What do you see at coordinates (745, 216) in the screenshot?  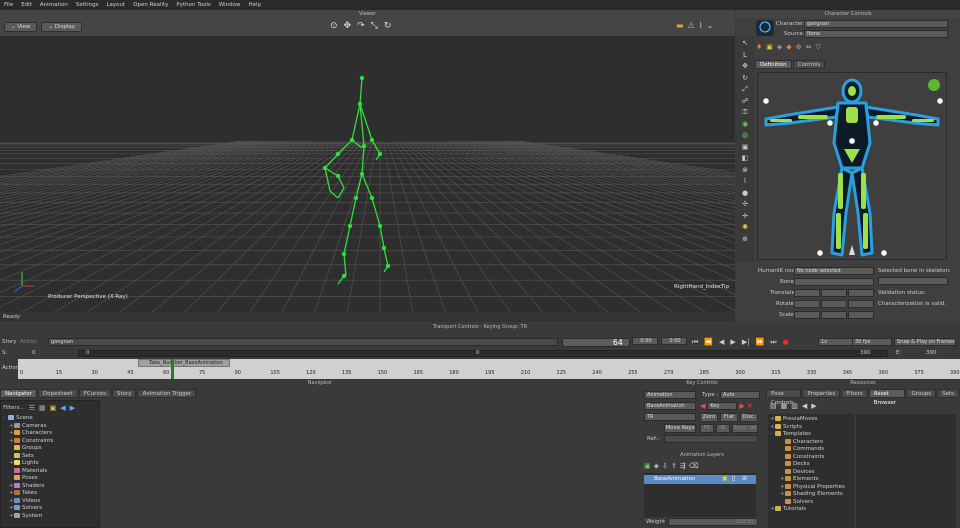 I see `plus-icon: ✛` at bounding box center [745, 216].